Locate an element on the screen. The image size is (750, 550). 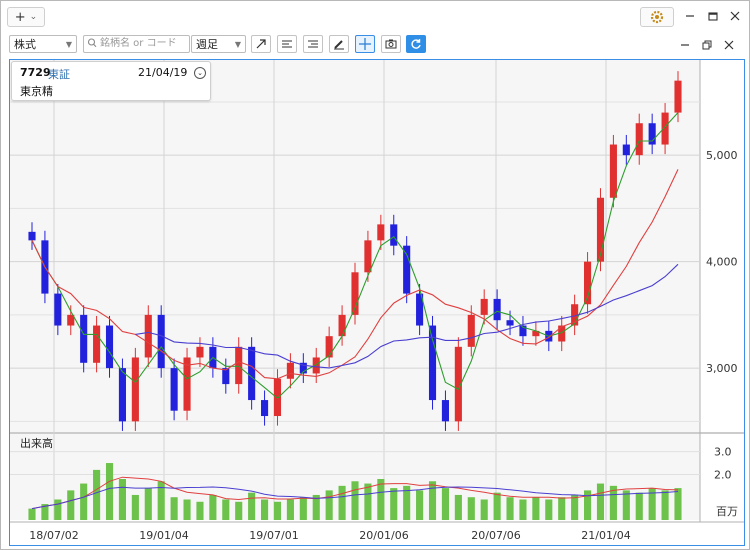
symbol-market: 東証 is located at coordinates (59, 74).